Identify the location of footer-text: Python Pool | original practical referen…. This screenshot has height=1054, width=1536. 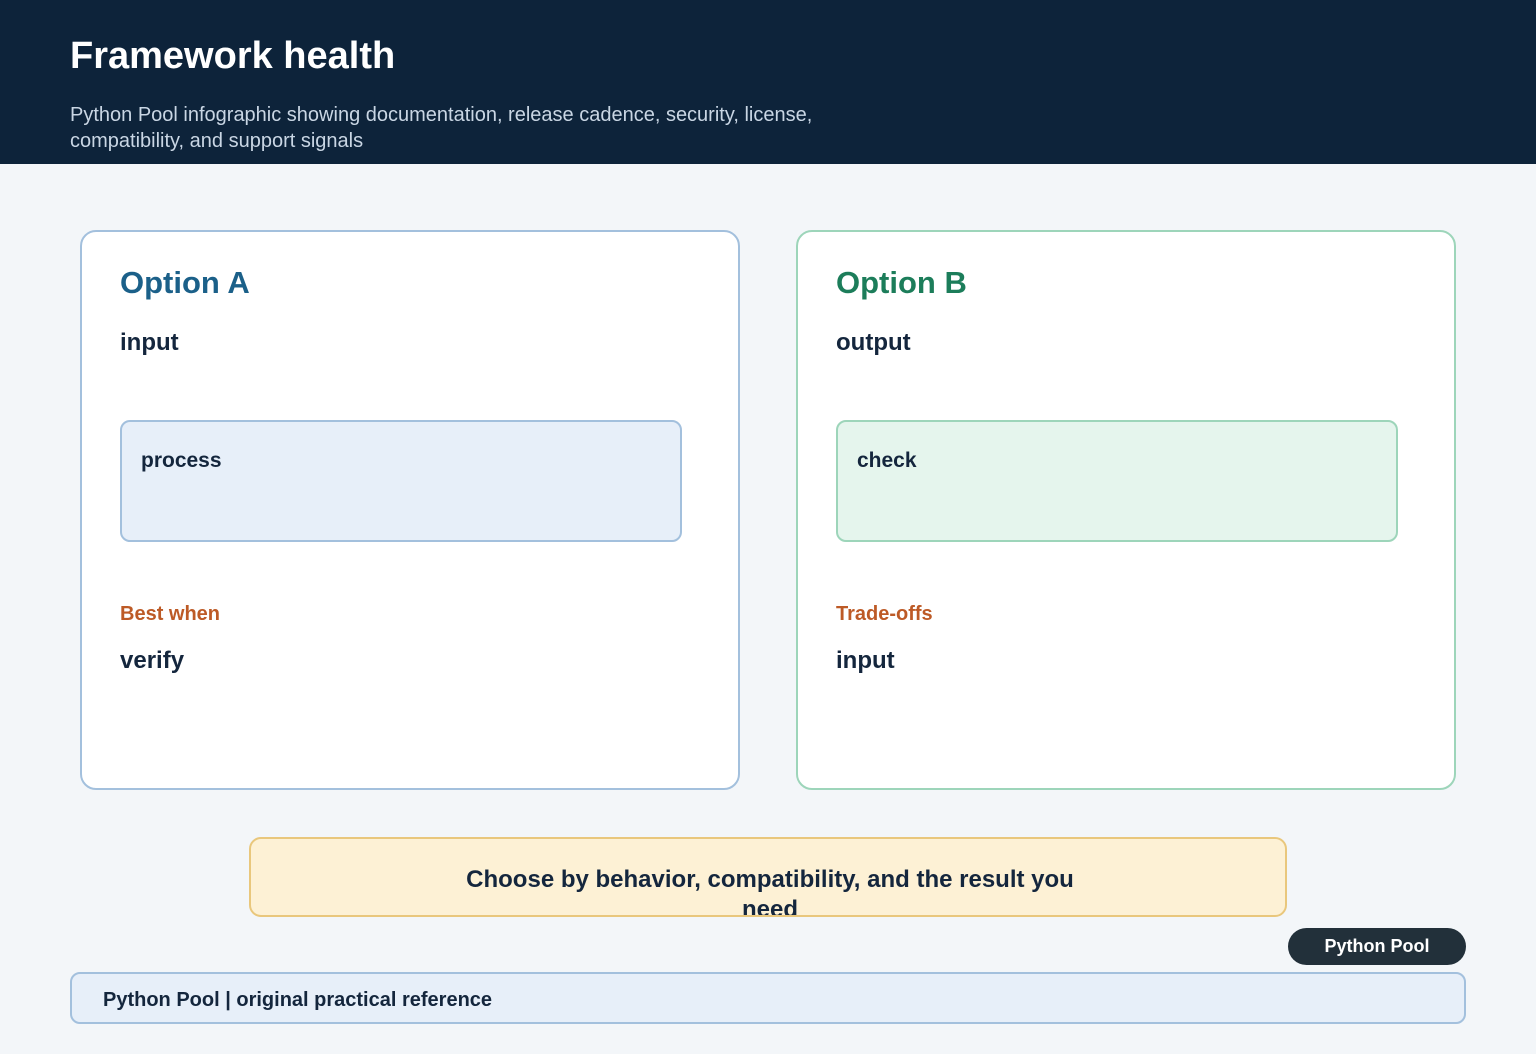
(298, 1000).